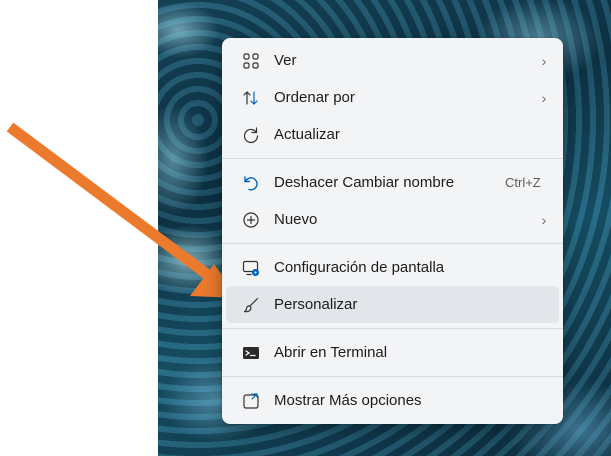  I want to click on terminal-icon, so click(250, 353).